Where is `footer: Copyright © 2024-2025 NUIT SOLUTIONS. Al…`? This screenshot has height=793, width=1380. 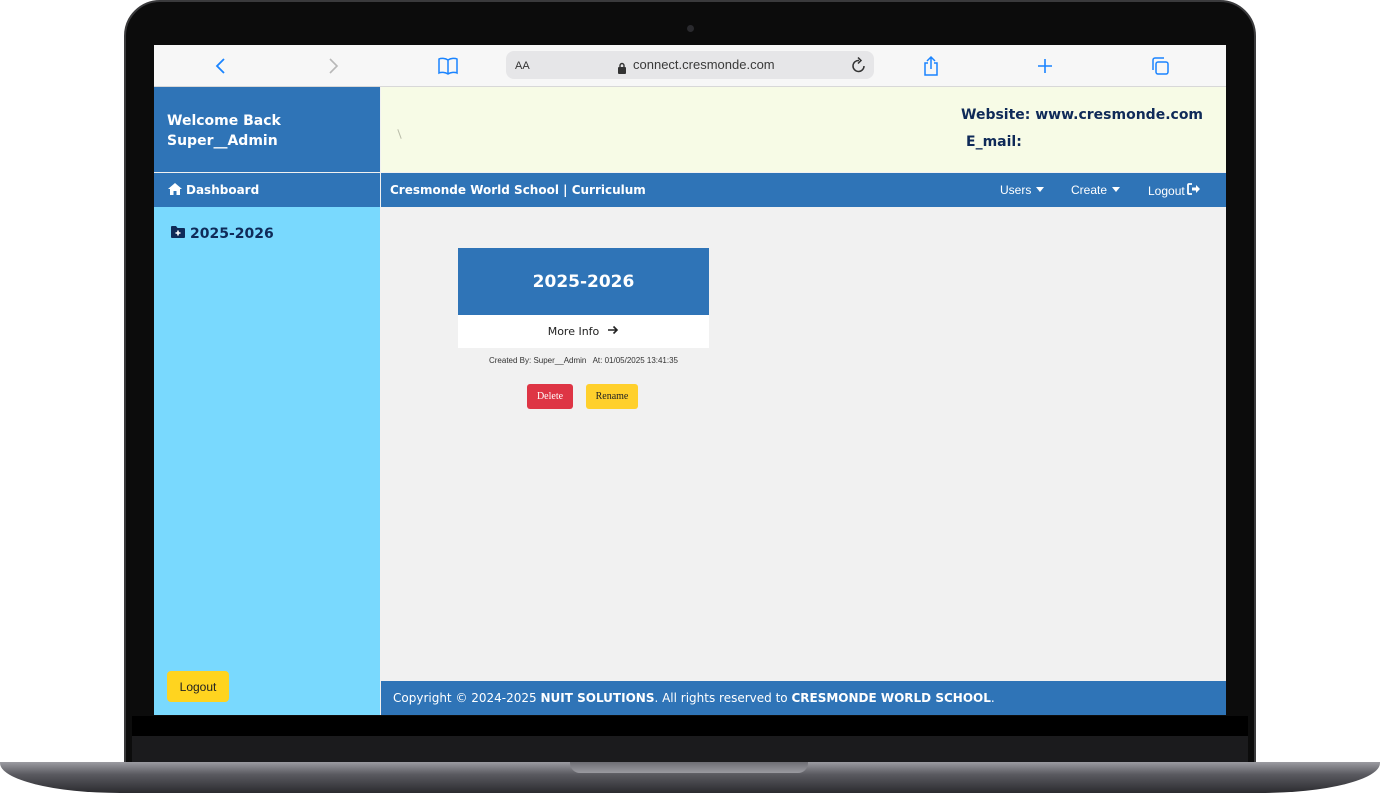
footer: Copyright © 2024-2025 NUIT SOLUTIONS. Al… is located at coordinates (803, 698).